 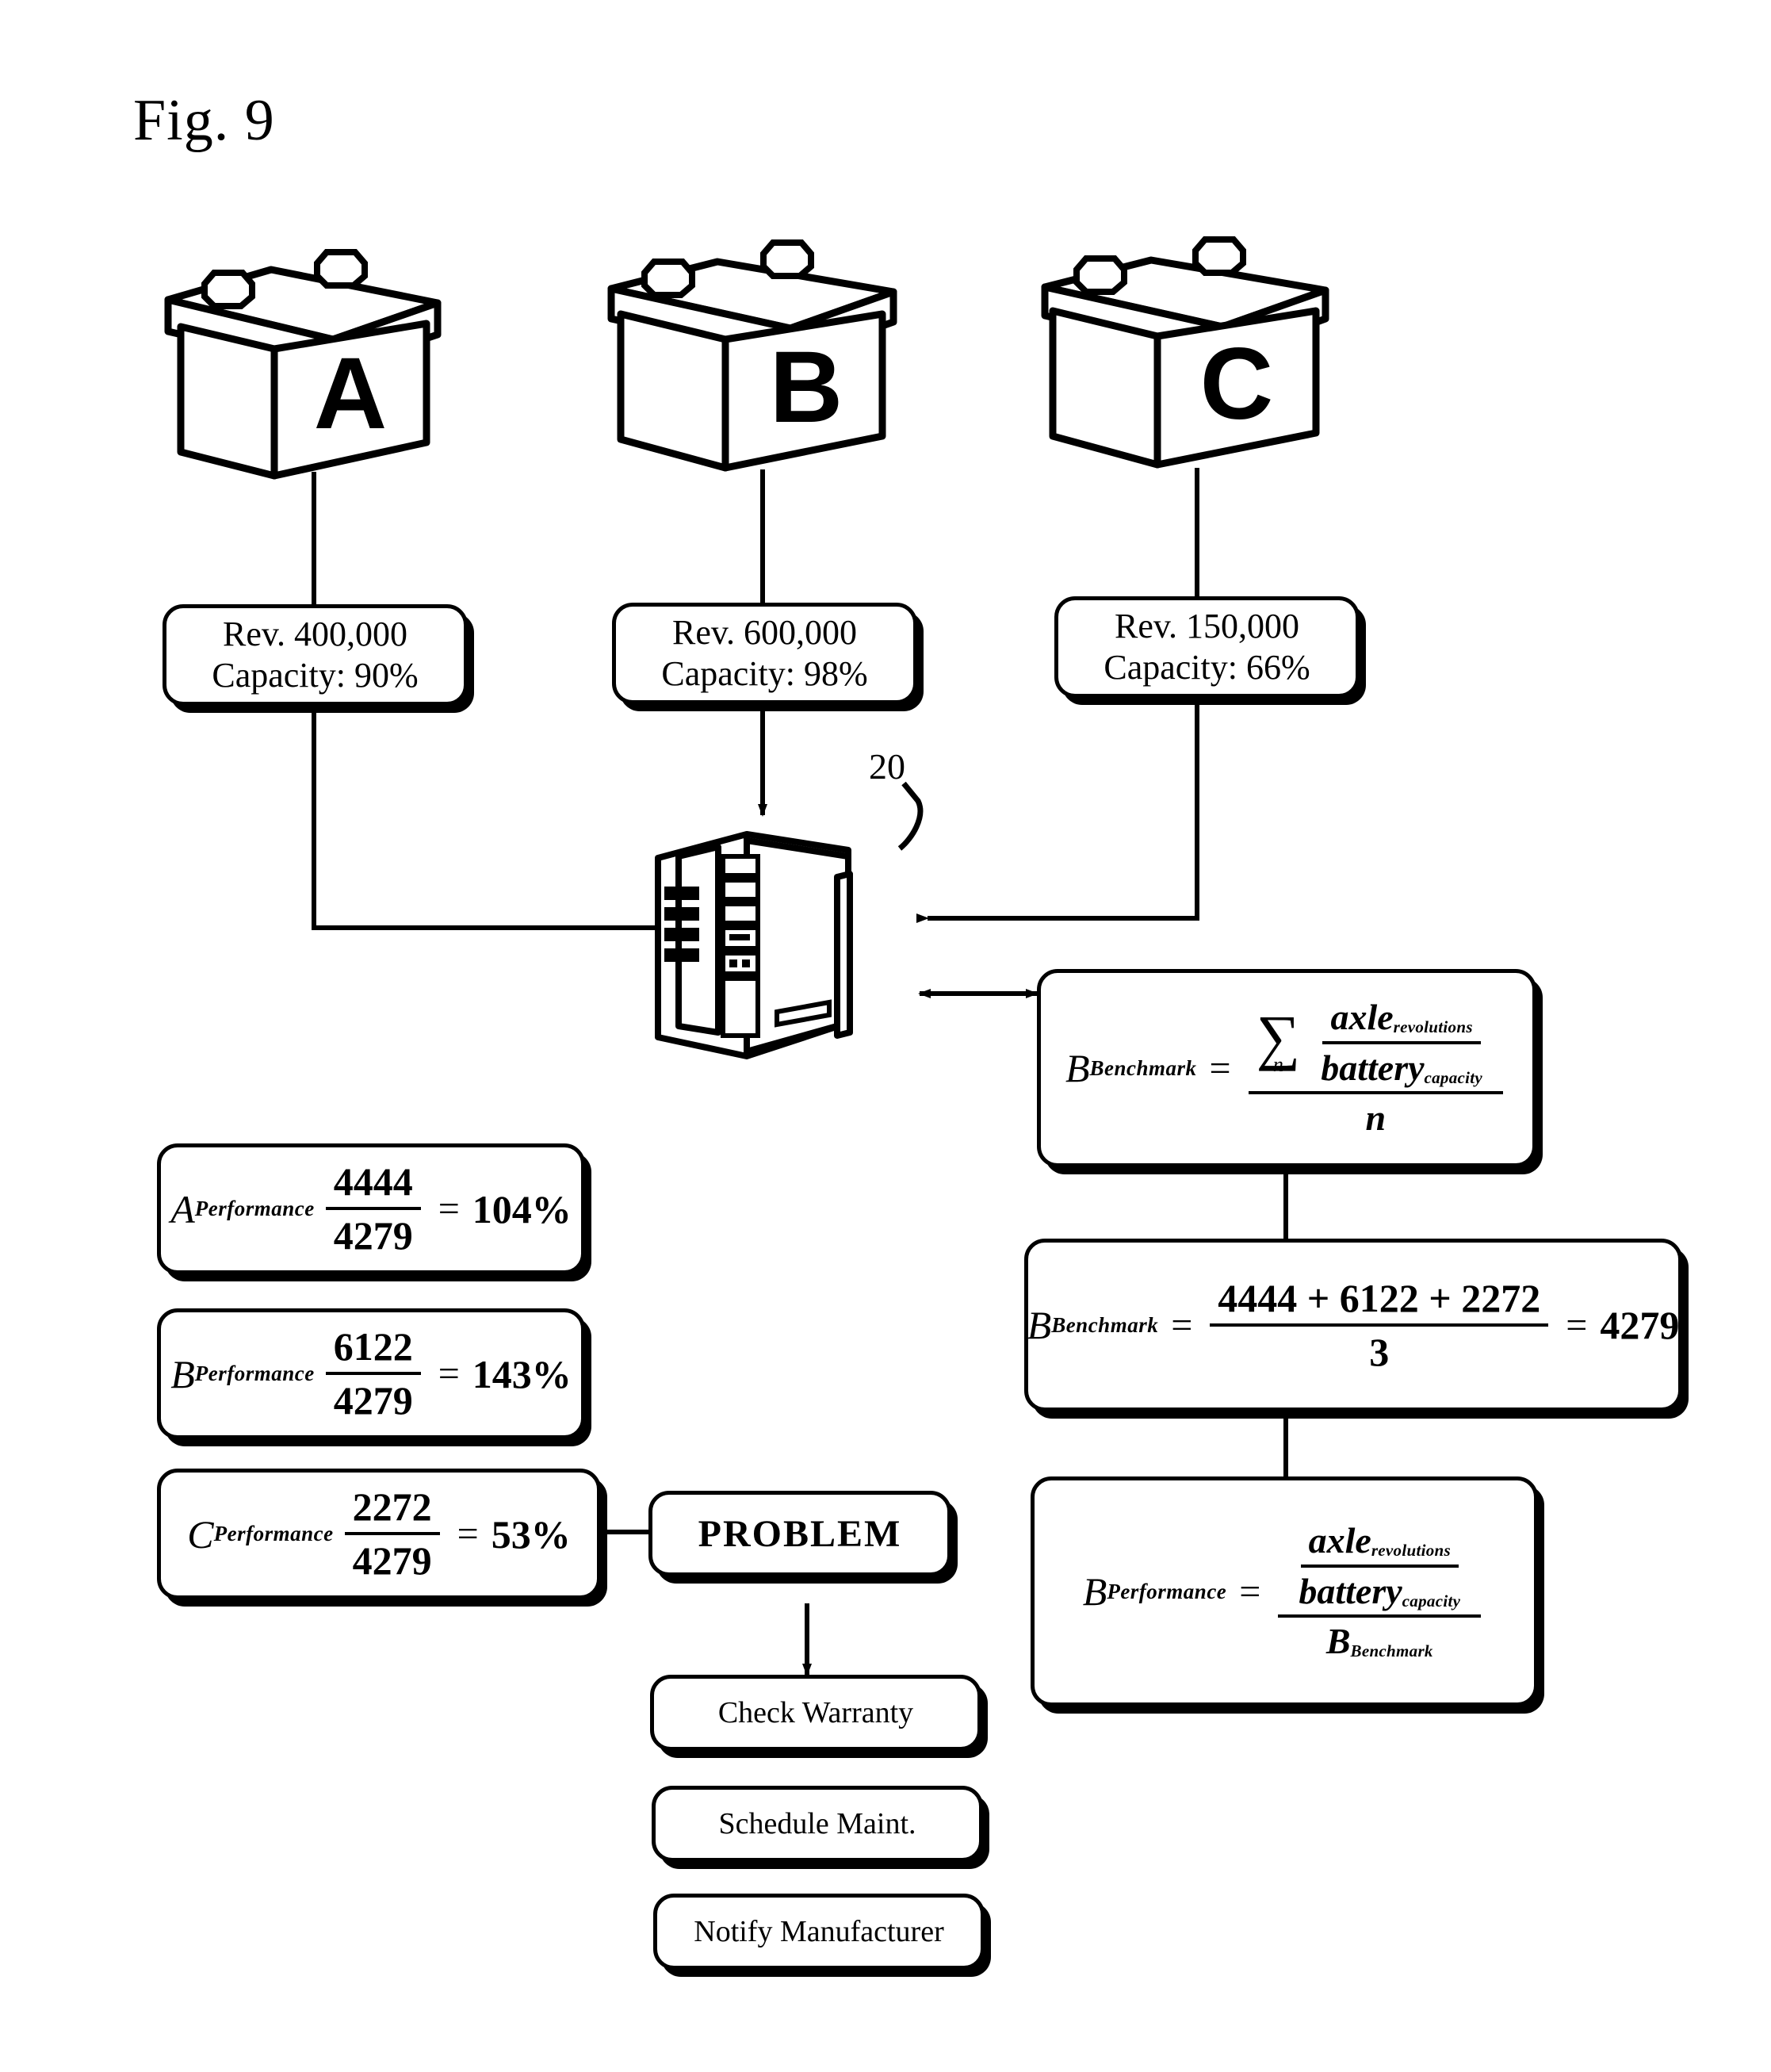 What do you see at coordinates (1236, 384) in the screenshot?
I see `battery-c-letter: C` at bounding box center [1236, 384].